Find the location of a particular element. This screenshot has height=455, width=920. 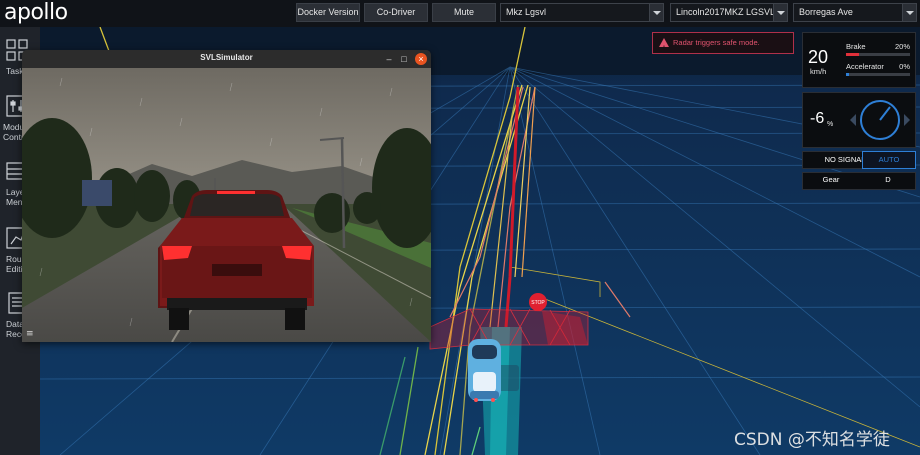

stop-sign-text: STOP is located at coordinates (538, 303).